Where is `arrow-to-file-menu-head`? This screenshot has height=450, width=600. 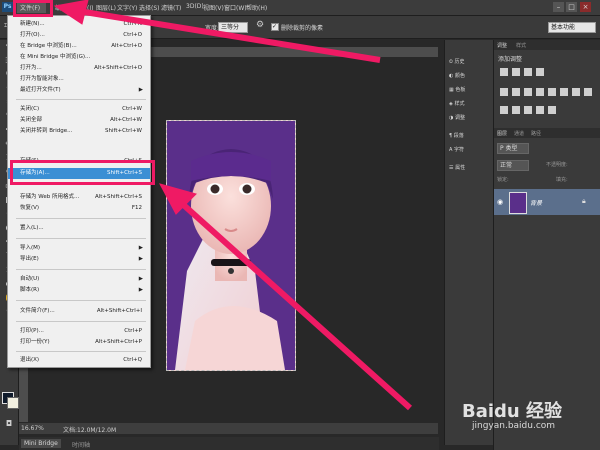 arrow-to-file-menu-head is located at coordinates (71, 12).